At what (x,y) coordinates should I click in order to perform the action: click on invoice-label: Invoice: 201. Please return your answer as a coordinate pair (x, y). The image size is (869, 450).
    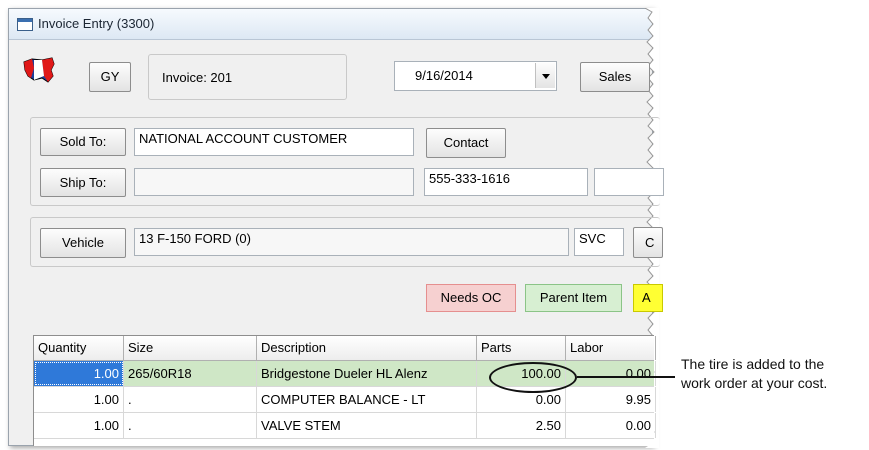
    Looking at the image, I should click on (197, 77).